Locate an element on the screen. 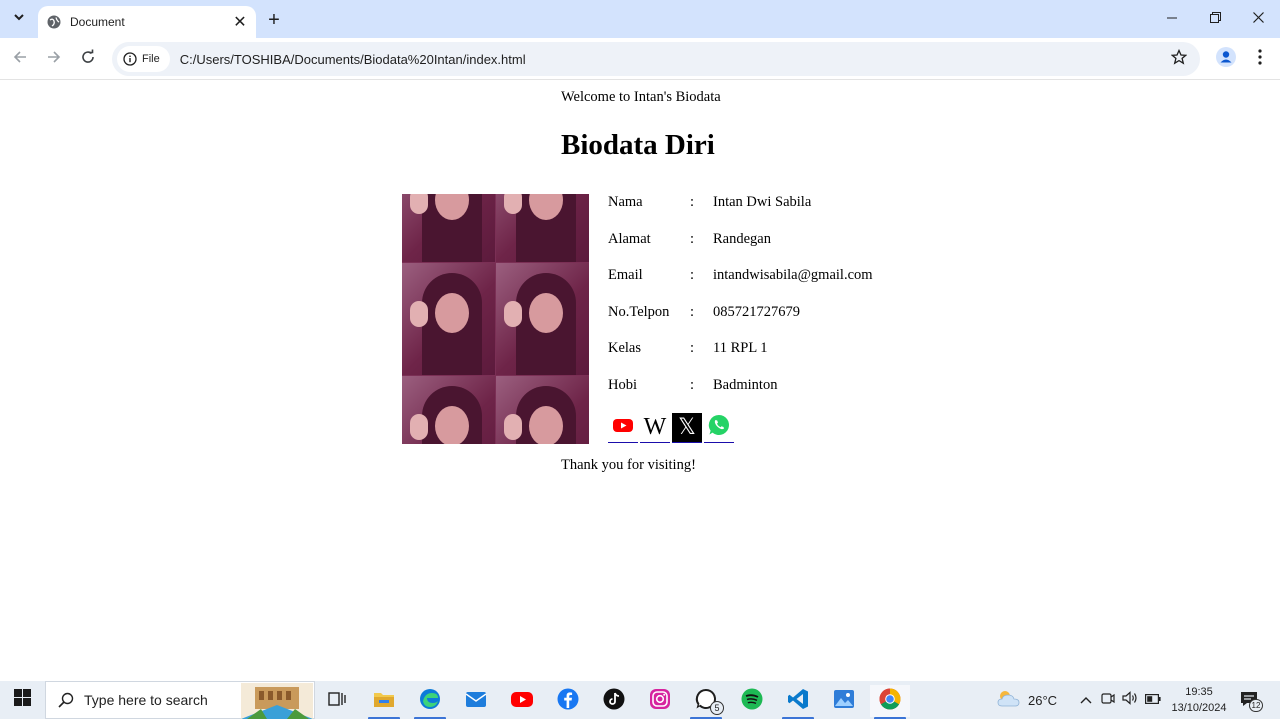 The height and width of the screenshot is (719, 1280). photos-icon is located at coordinates (844, 701).